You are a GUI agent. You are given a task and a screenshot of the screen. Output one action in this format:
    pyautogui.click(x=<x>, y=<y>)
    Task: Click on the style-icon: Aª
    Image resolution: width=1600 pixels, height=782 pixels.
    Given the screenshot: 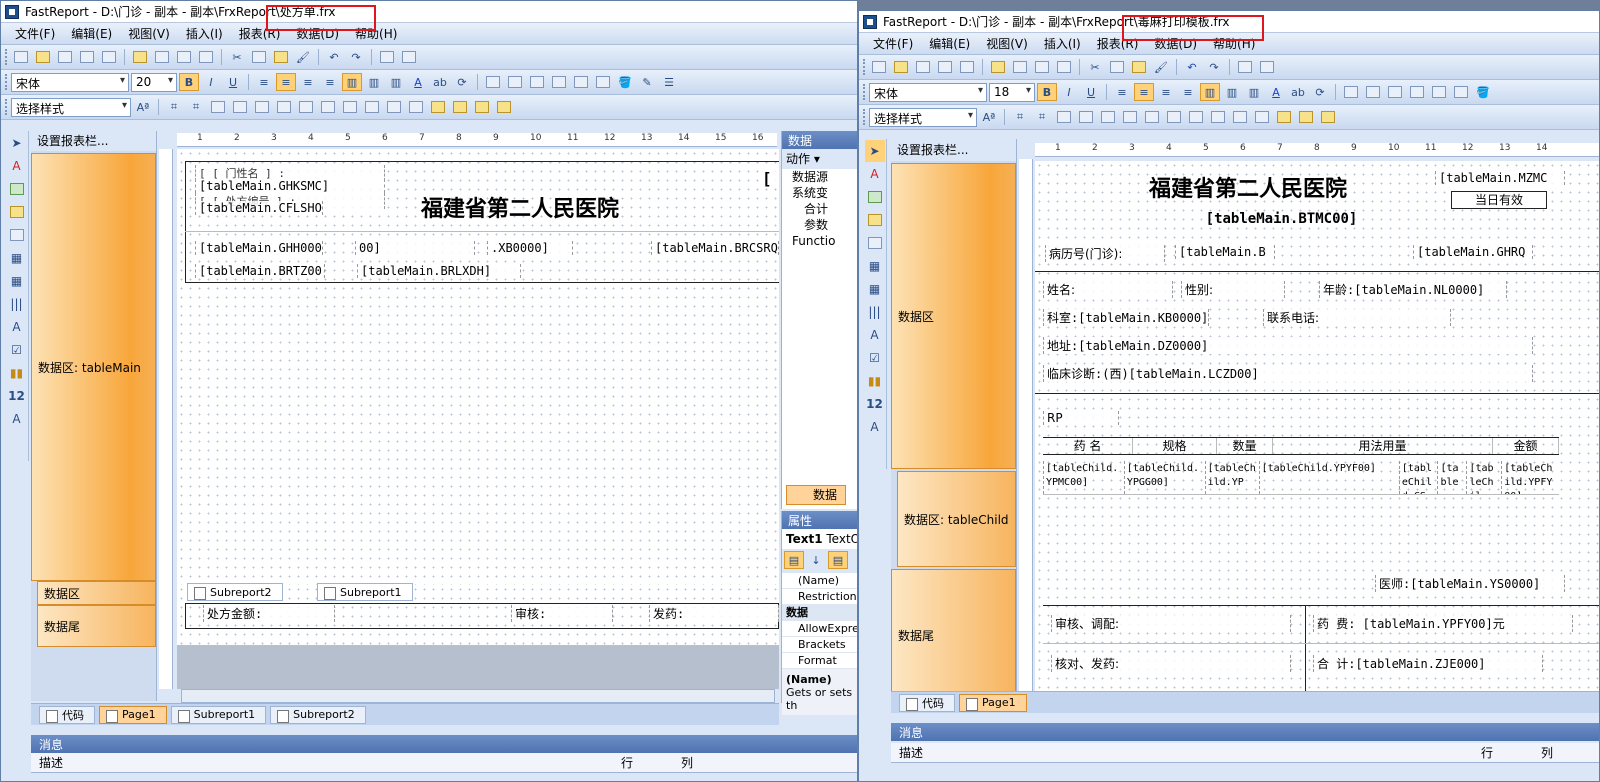 What is the action you would take?
    pyautogui.click(x=143, y=107)
    